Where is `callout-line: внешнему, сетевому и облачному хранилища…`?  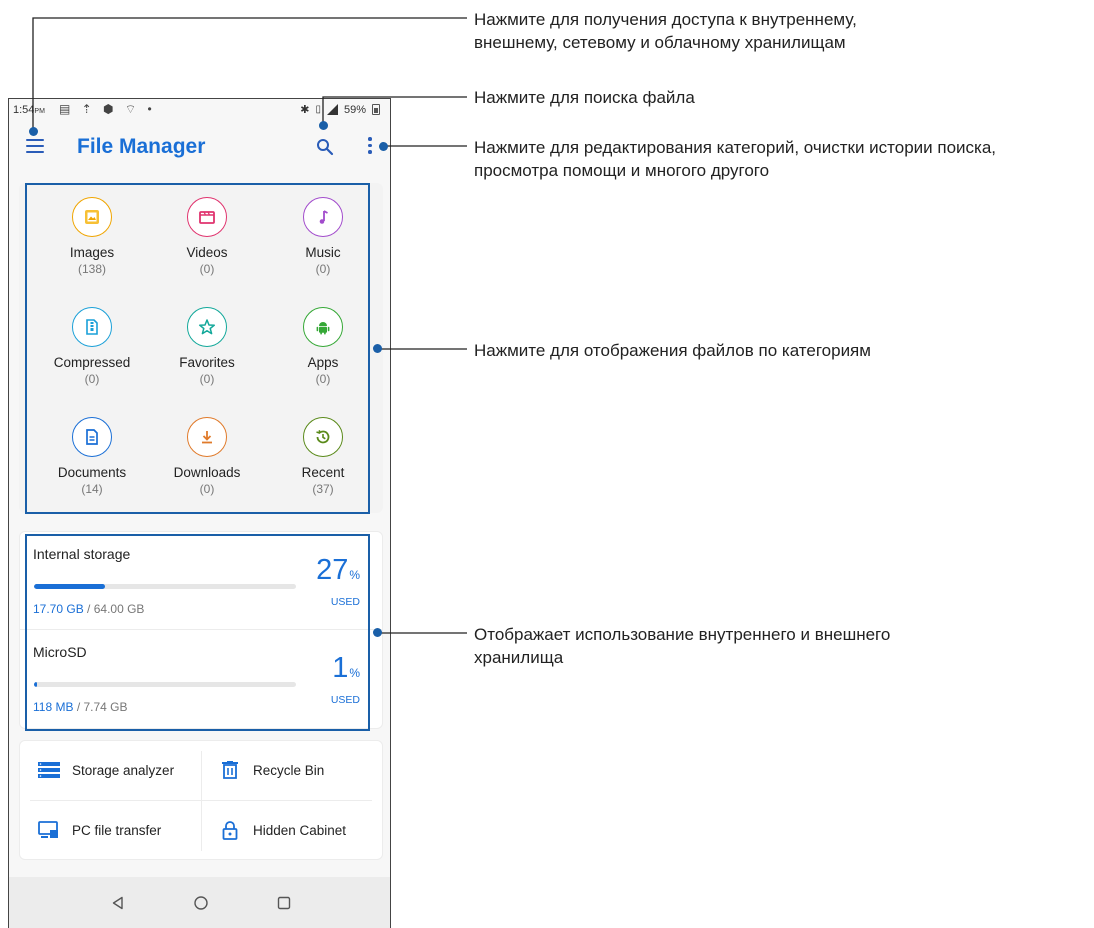 callout-line: внешнему, сетевому и облачному хранилища… is located at coordinates (660, 42).